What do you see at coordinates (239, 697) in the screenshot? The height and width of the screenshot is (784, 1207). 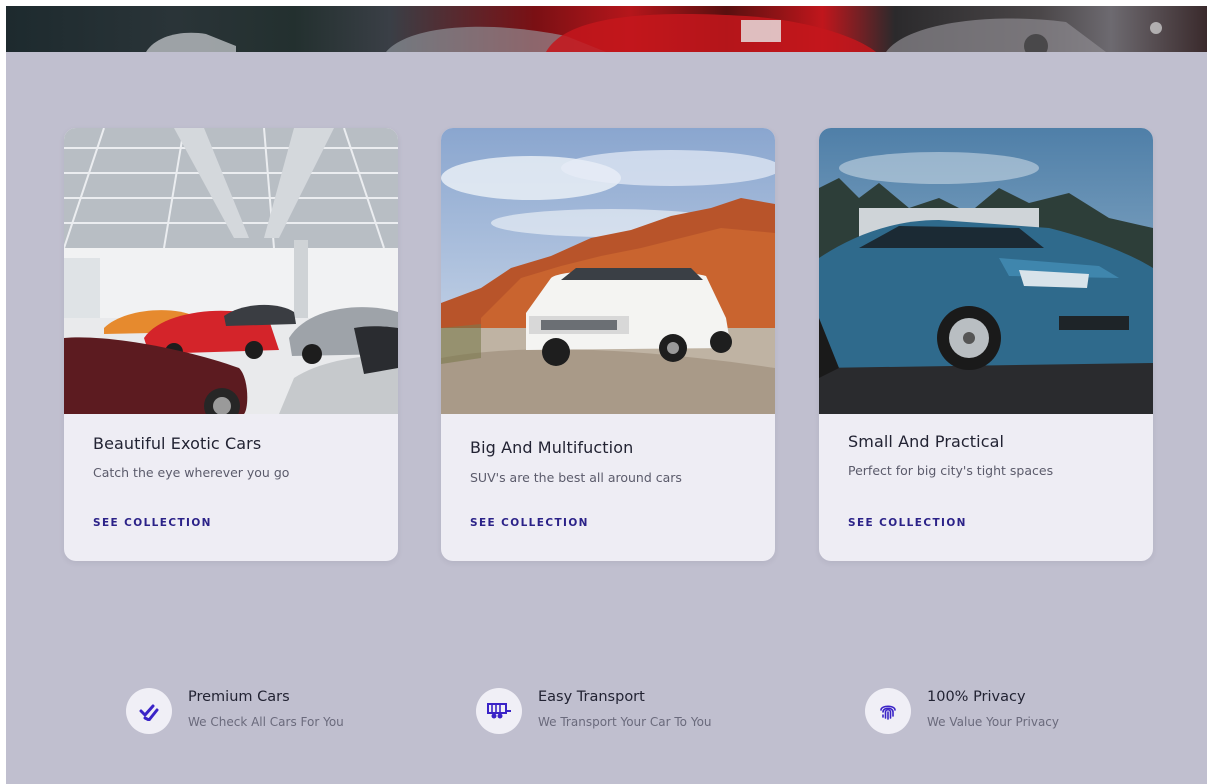 I see `feature-title: Premium Cars` at bounding box center [239, 697].